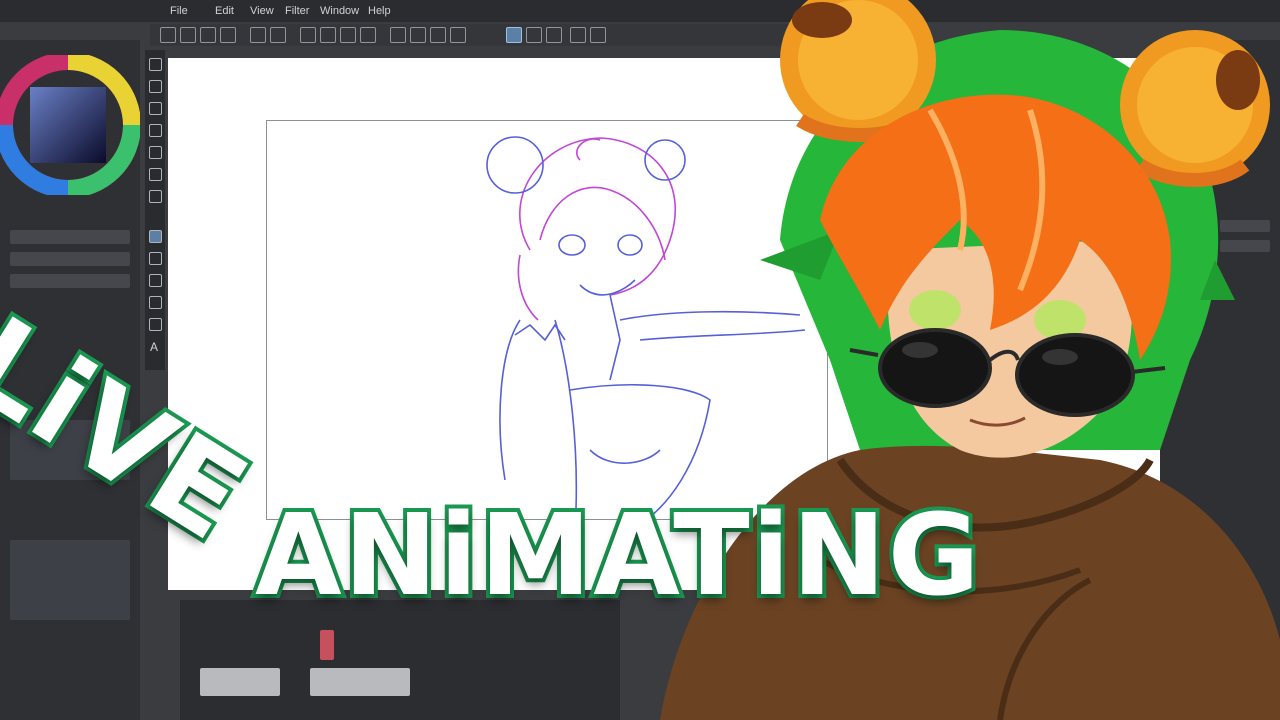 The height and width of the screenshot is (720, 1280). I want to click on clear-icon, so click(328, 35).